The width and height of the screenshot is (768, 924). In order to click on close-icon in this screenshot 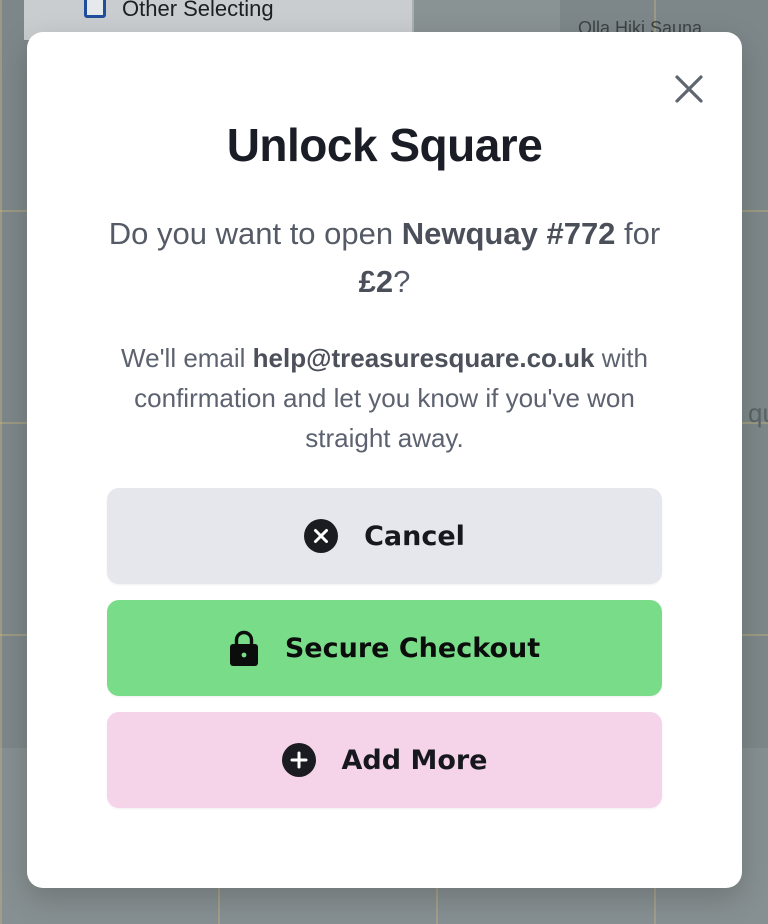, I will do `click(689, 89)`.